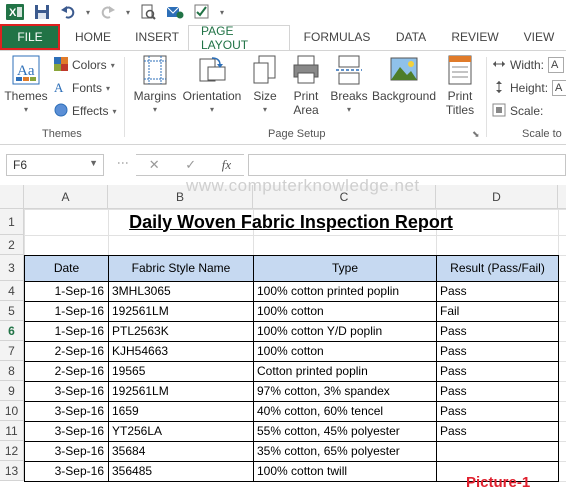 The width and height of the screenshot is (566, 498). I want to click on width-control: Width: A, so click(528, 65).